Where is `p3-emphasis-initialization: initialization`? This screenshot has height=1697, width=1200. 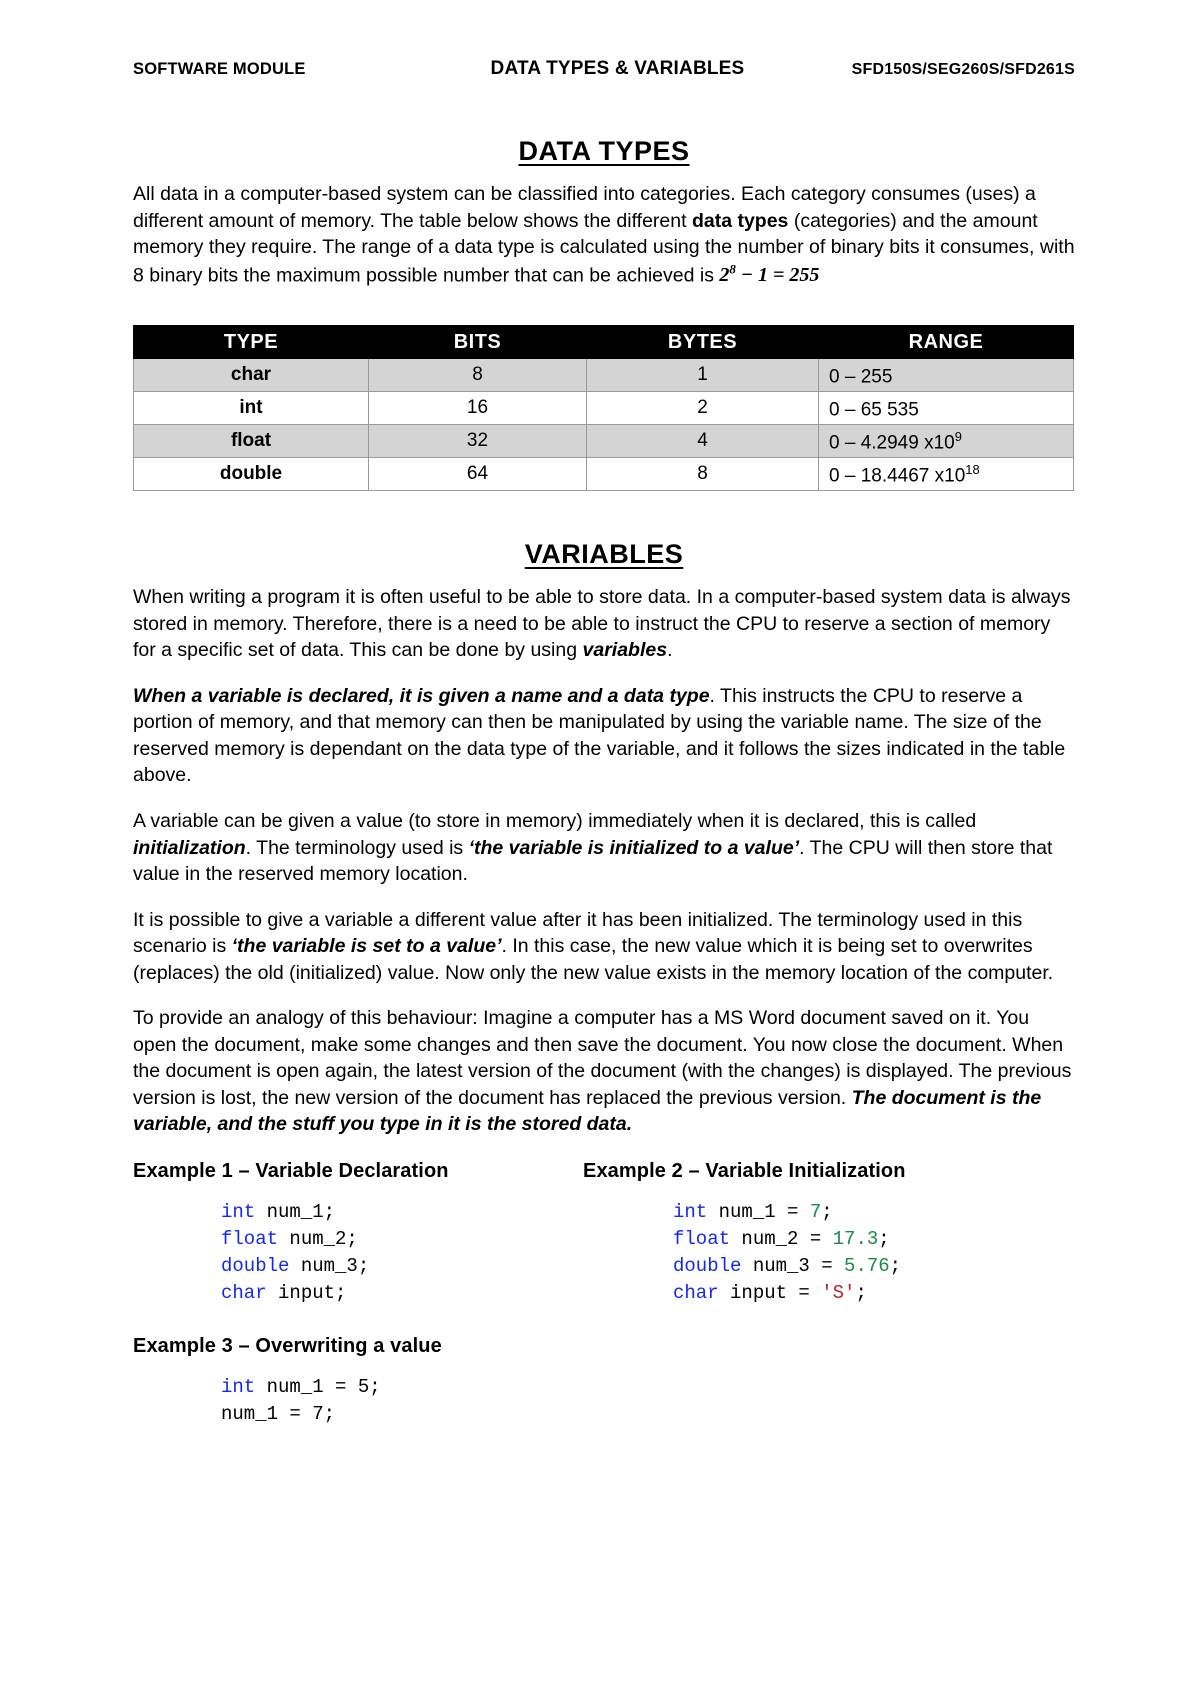 p3-emphasis-initialization: initialization is located at coordinates (189, 847).